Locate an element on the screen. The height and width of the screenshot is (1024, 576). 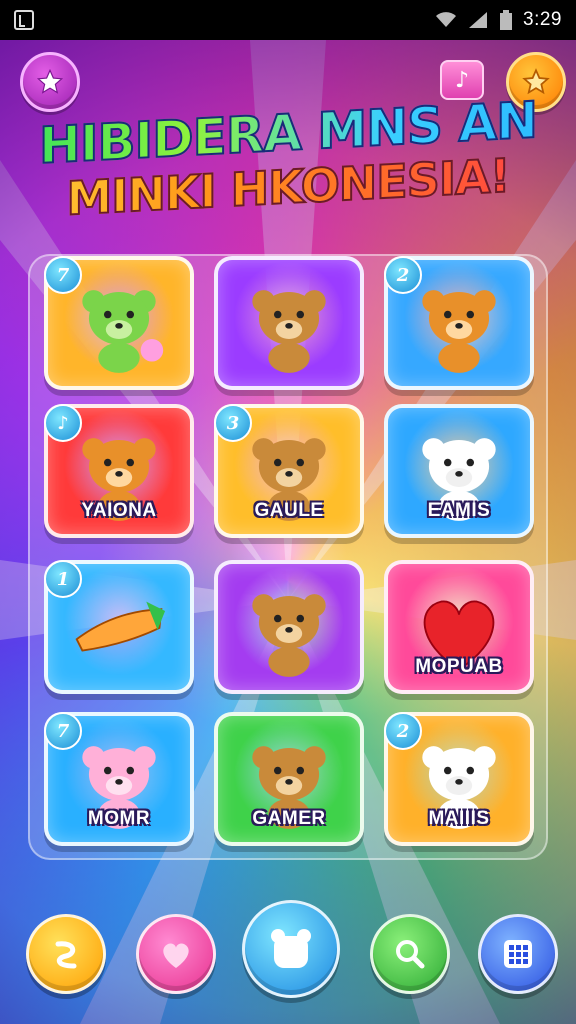
wifi-icon is located at coordinates (446, 20).